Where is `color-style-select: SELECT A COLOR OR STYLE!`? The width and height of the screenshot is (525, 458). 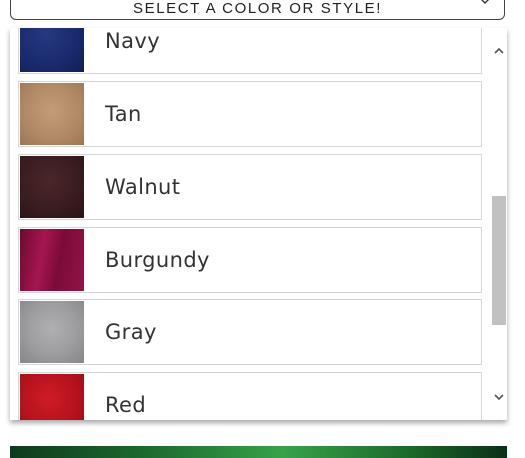
color-style-select: SELECT A COLOR OR STYLE! is located at coordinates (257, 10).